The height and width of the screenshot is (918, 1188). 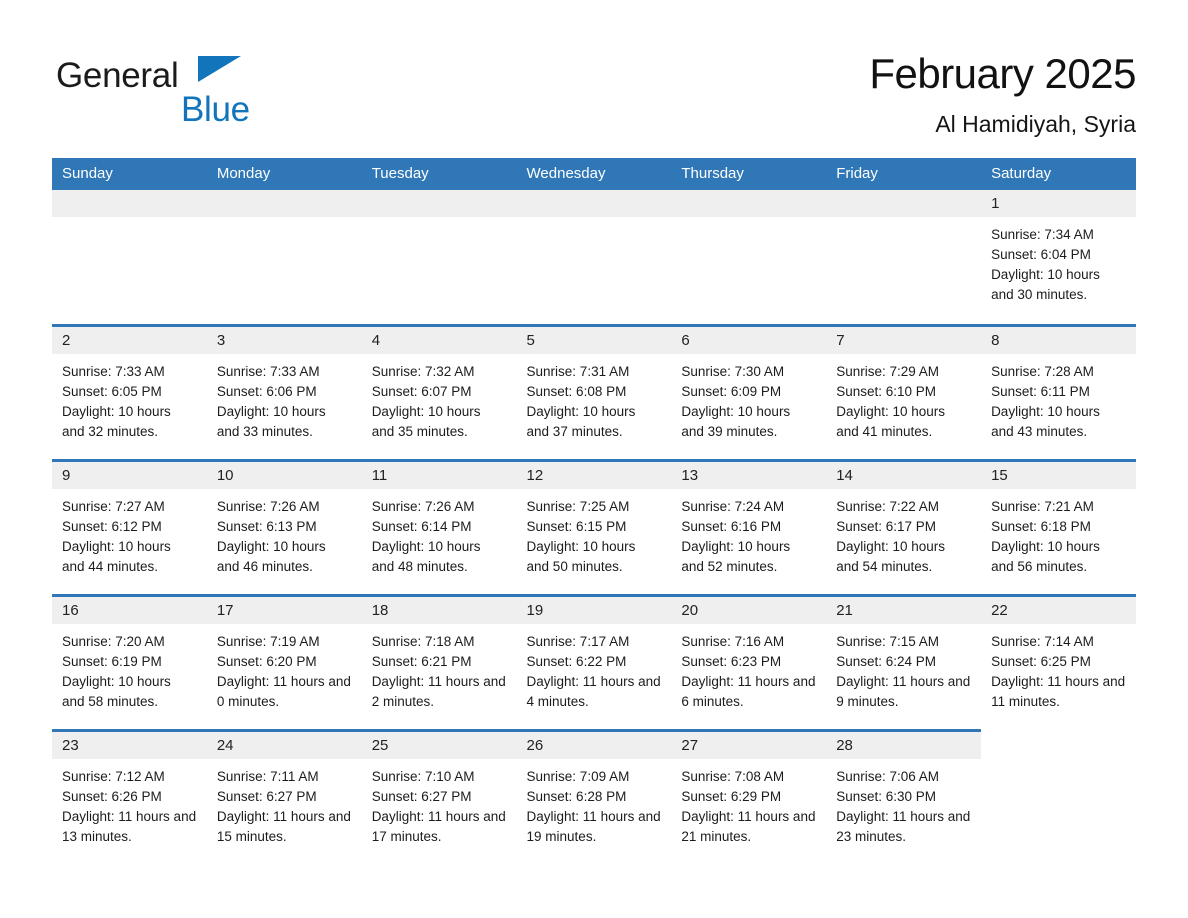 I want to click on day-number: 7, so click(x=904, y=340).